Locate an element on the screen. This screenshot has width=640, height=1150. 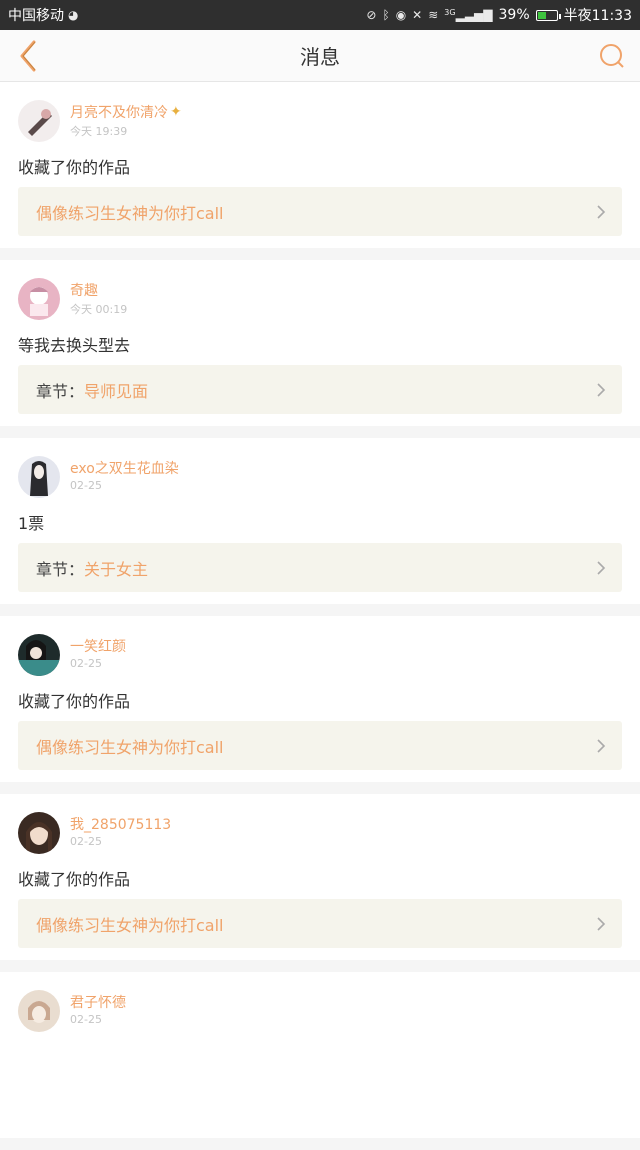
list-item: exo之双生花血染 02-25 1票 章节： 关于女主 is located at coordinates (320, 521).